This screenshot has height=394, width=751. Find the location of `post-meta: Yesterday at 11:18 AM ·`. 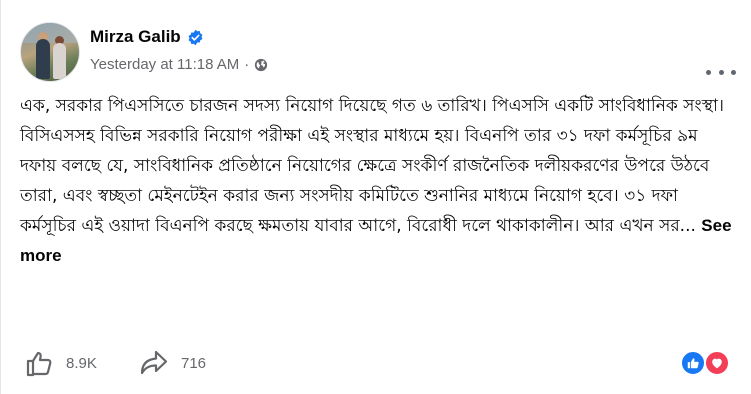

post-meta: Yesterday at 11:18 AM · is located at coordinates (179, 64).